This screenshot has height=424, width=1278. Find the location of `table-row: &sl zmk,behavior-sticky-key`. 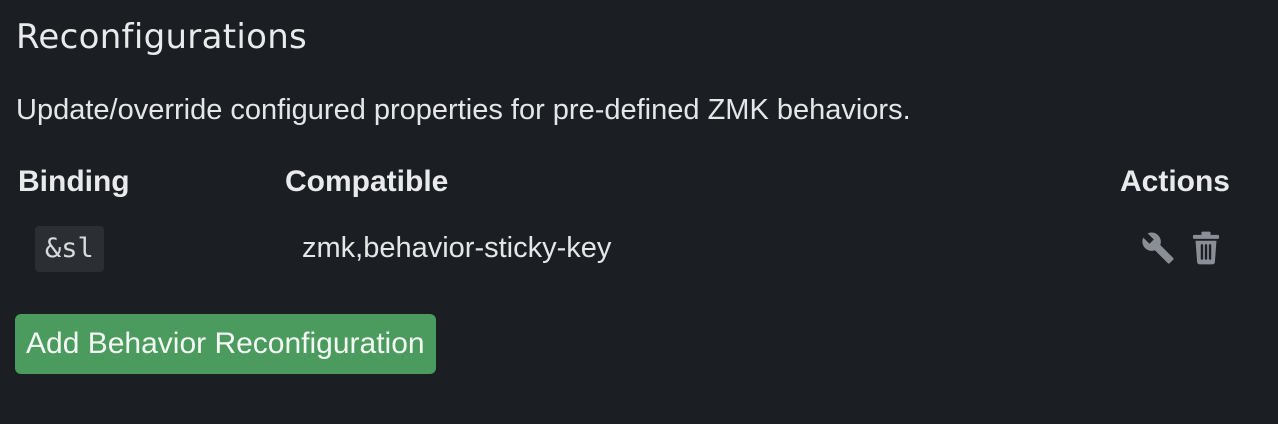

table-row: &sl zmk,behavior-sticky-key is located at coordinates (630, 248).